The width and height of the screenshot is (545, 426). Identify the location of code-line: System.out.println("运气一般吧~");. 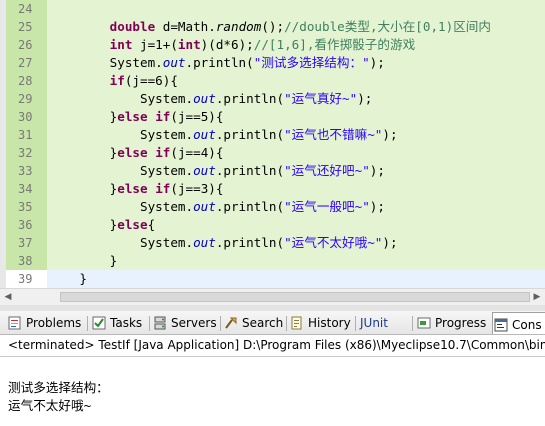
(296, 207).